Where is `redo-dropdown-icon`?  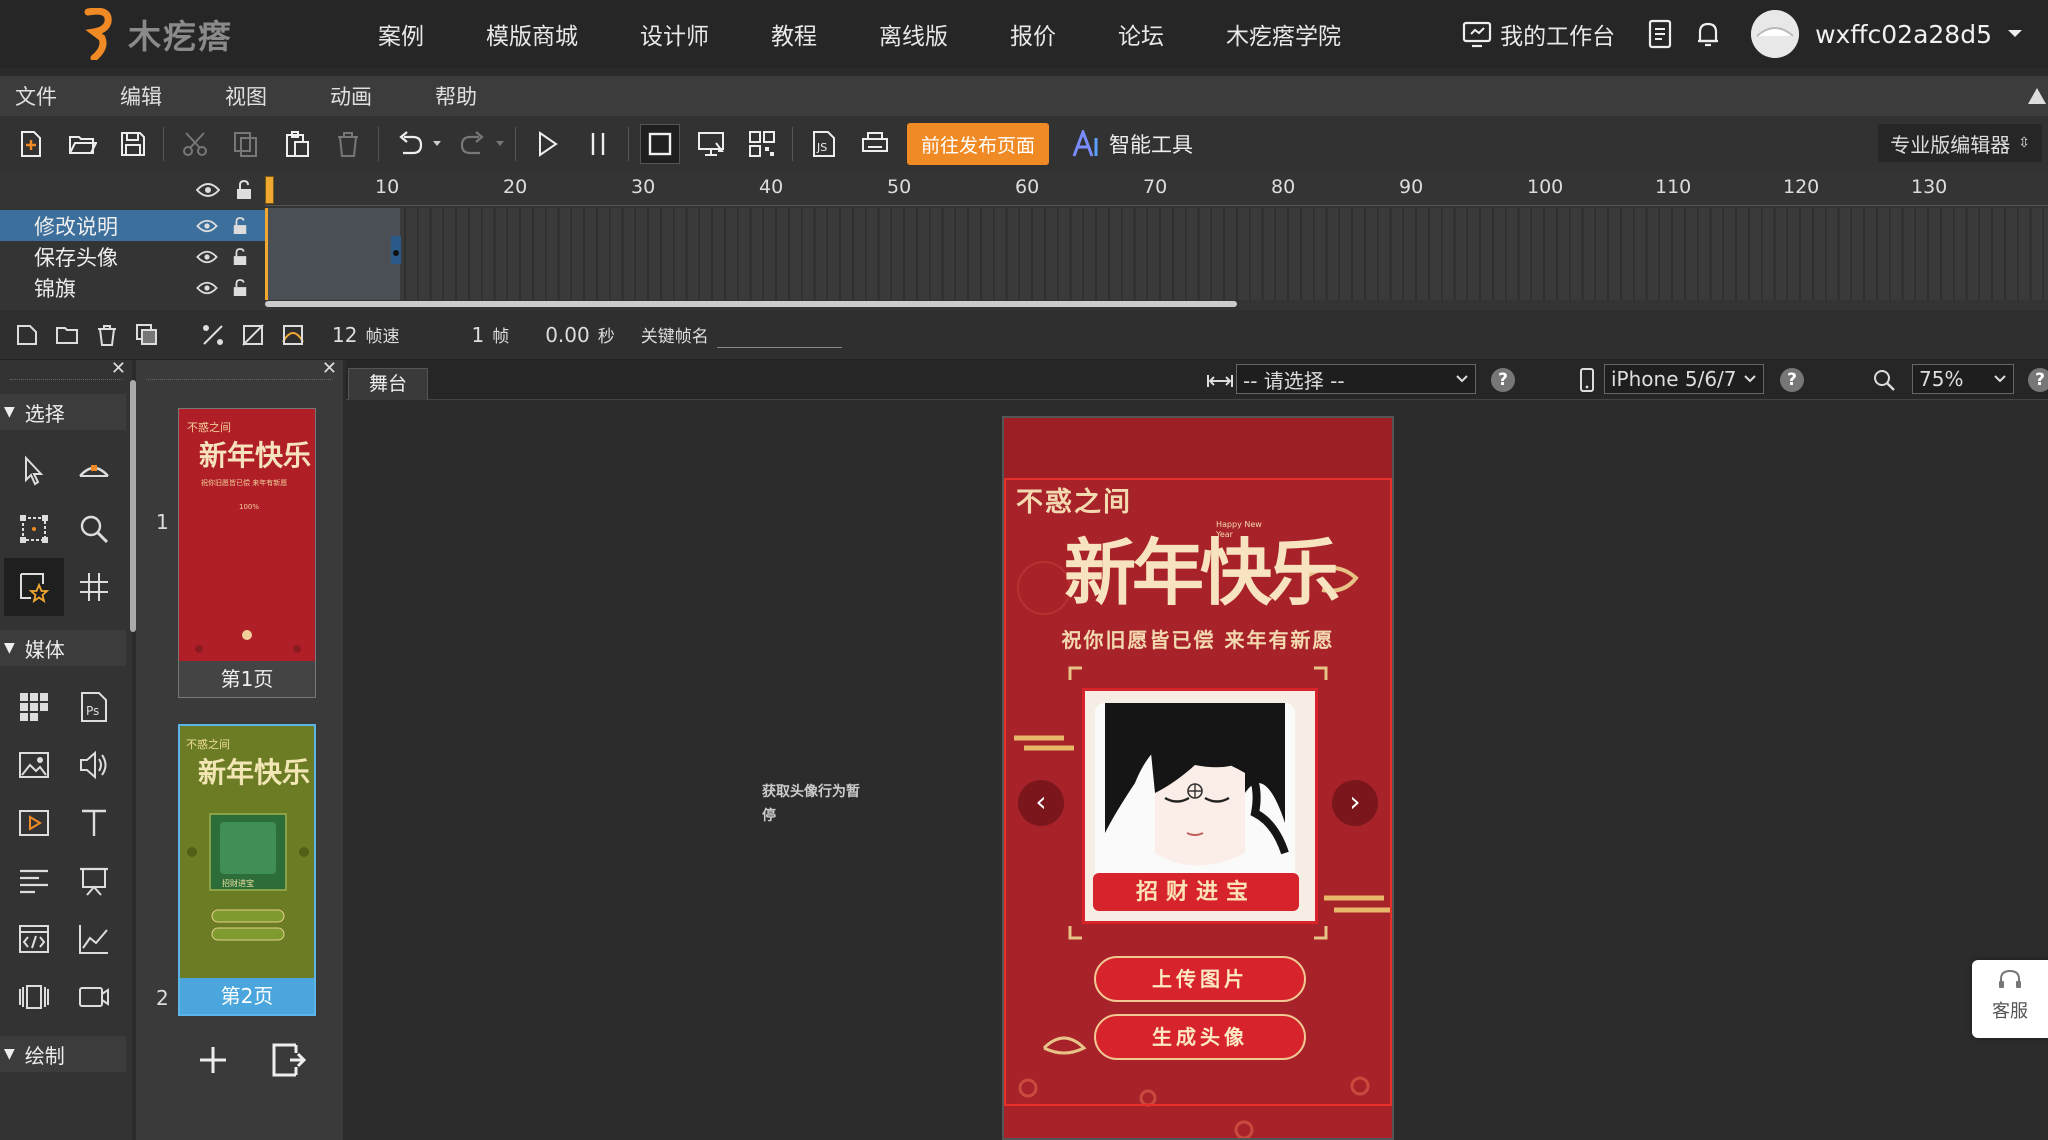 redo-dropdown-icon is located at coordinates (500, 144).